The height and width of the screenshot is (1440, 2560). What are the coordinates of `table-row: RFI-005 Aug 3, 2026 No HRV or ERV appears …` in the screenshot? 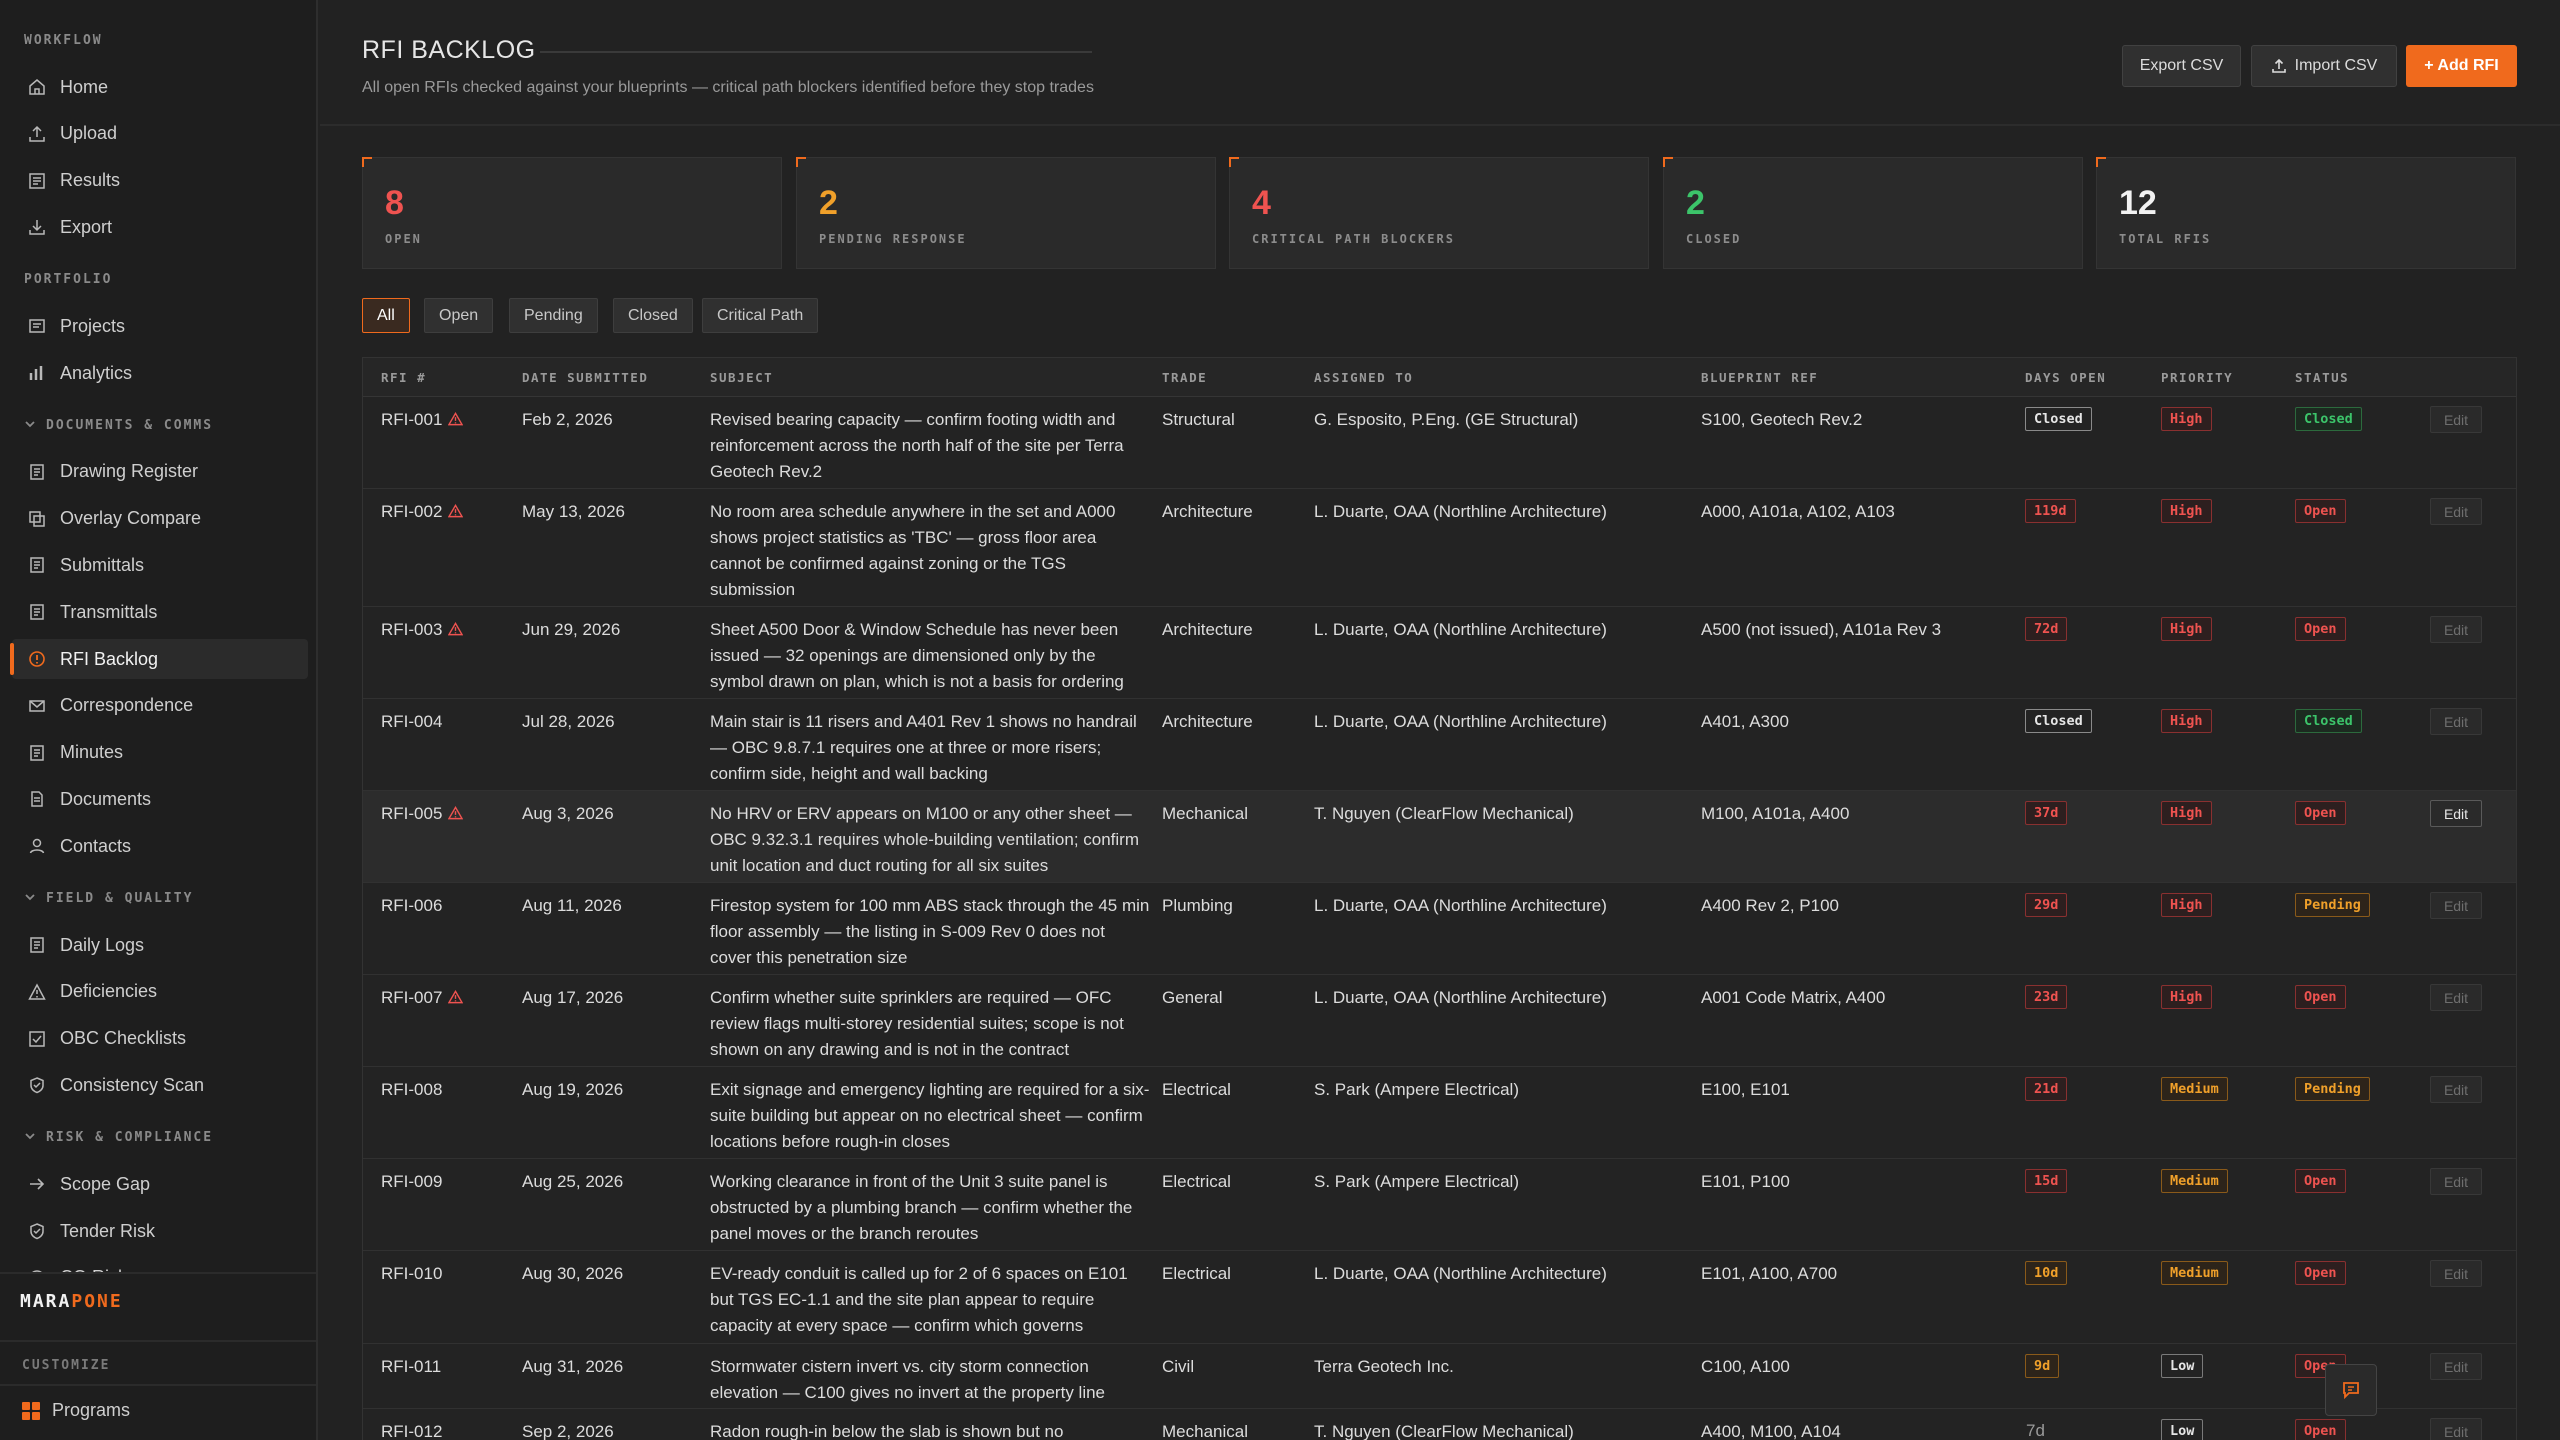 It's located at (1439, 837).